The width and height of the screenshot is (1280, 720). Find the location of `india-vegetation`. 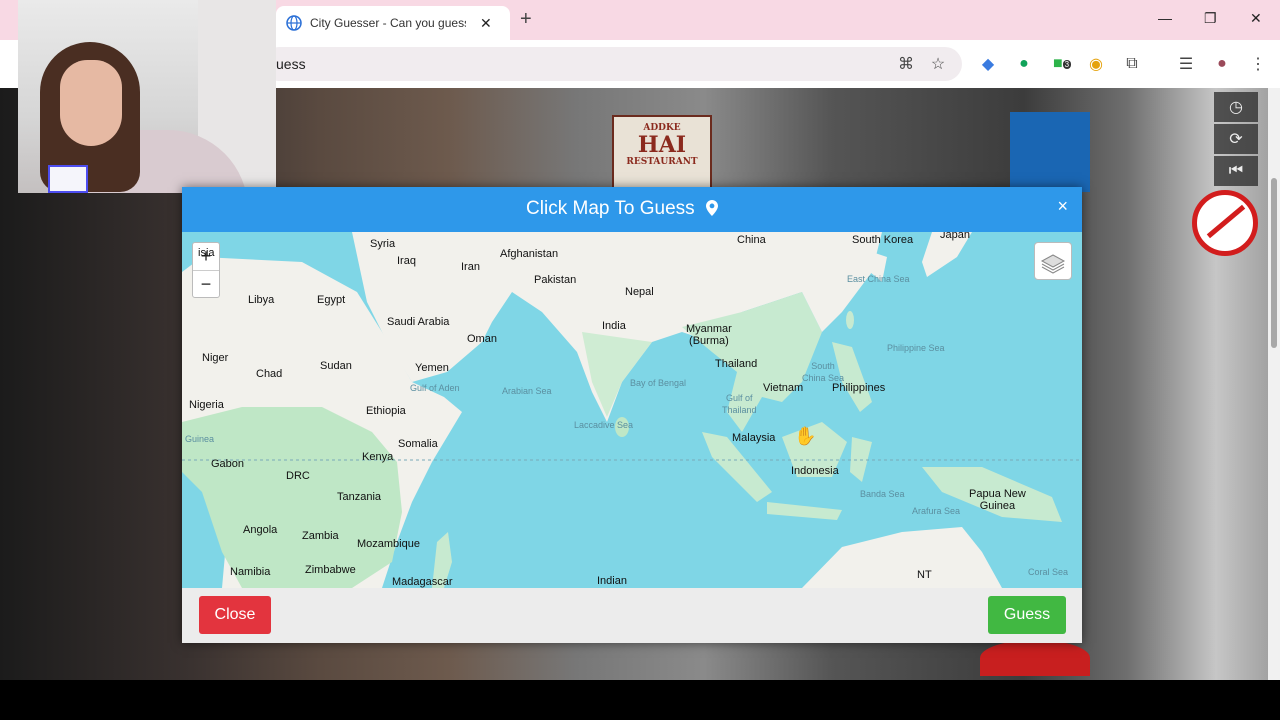

india-vegetation is located at coordinates (617, 374).